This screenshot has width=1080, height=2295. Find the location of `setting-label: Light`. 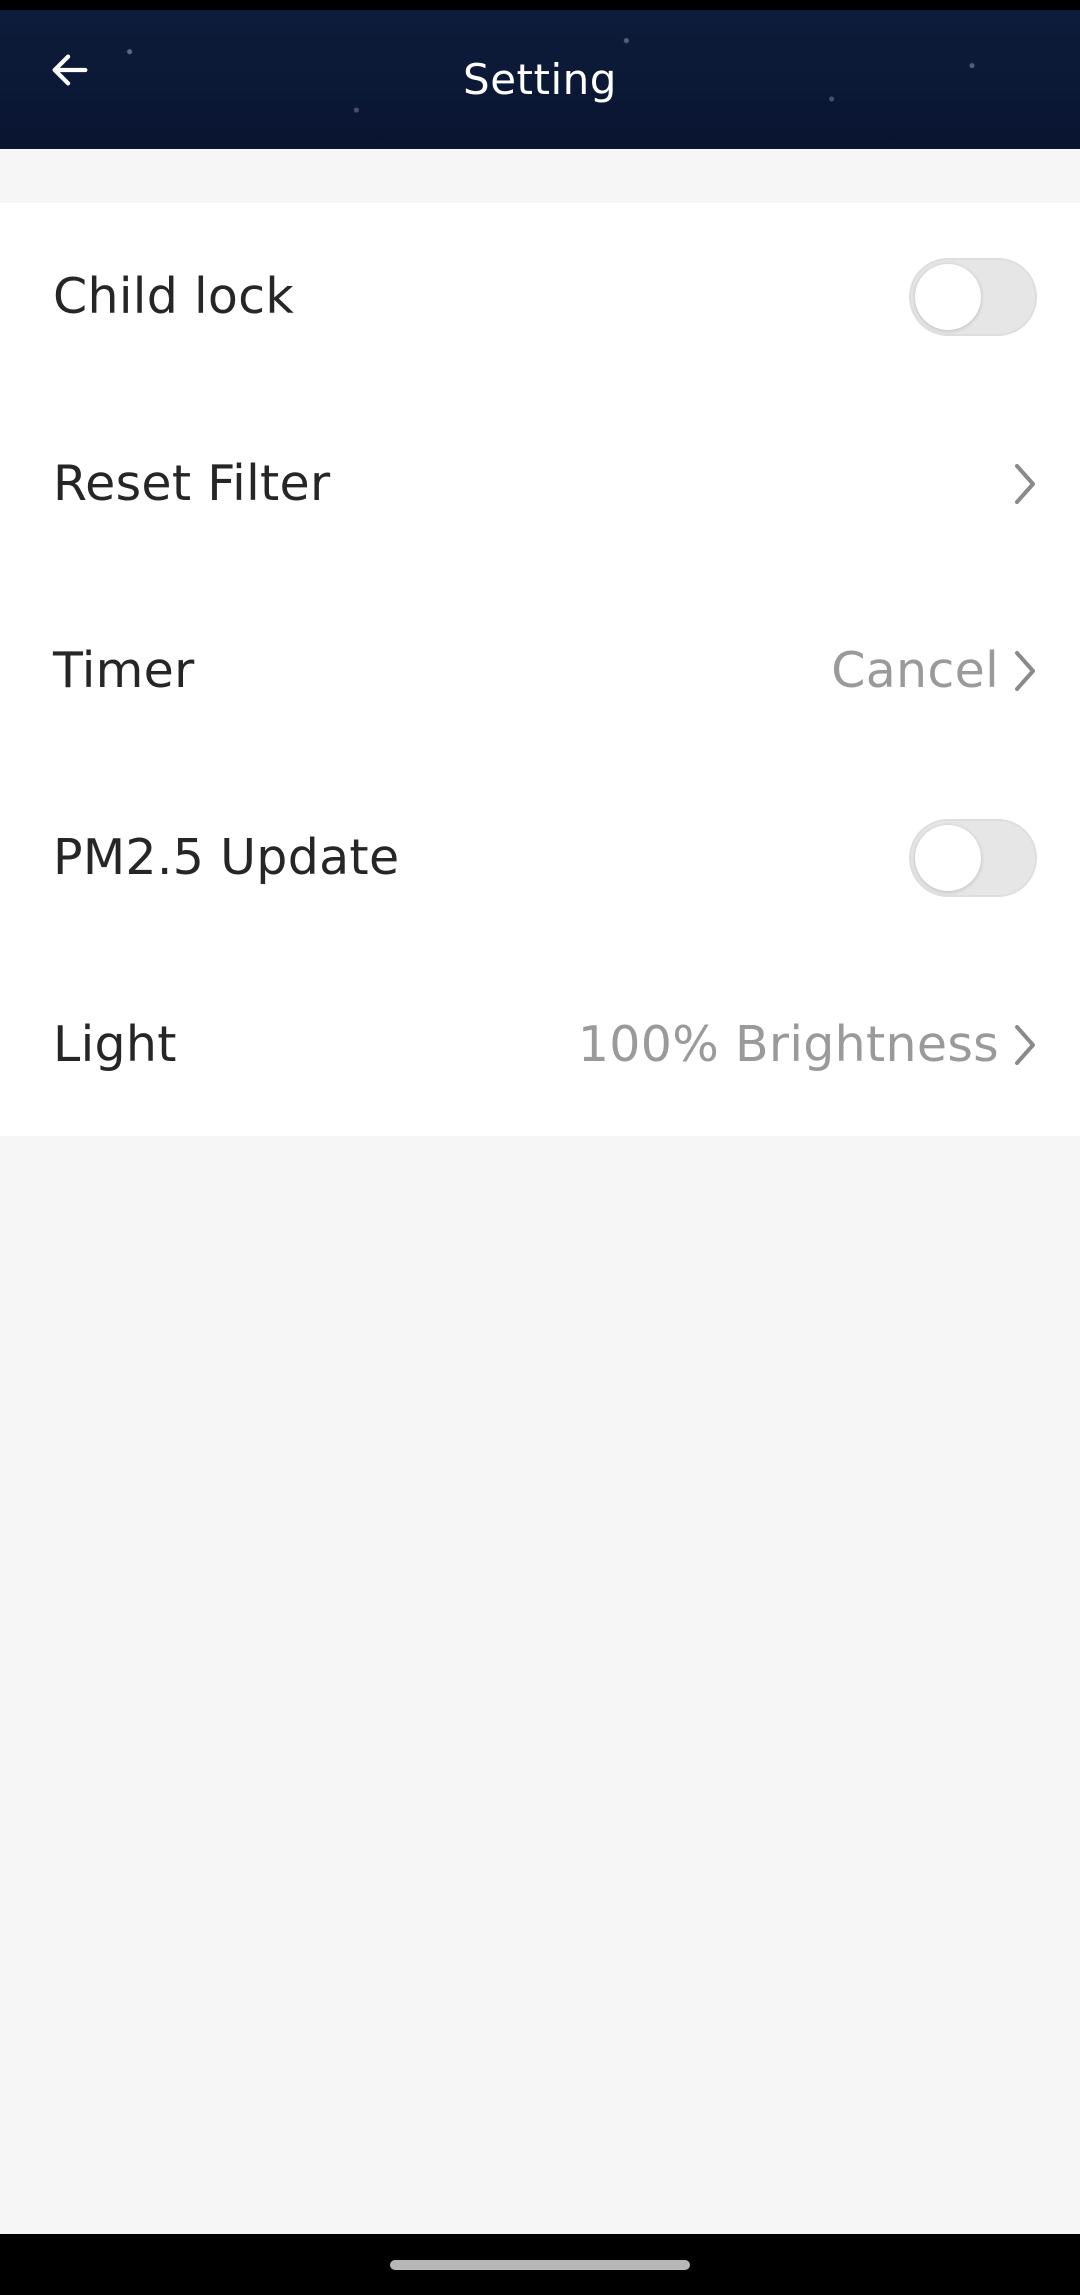

setting-label: Light is located at coordinates (115, 1044).